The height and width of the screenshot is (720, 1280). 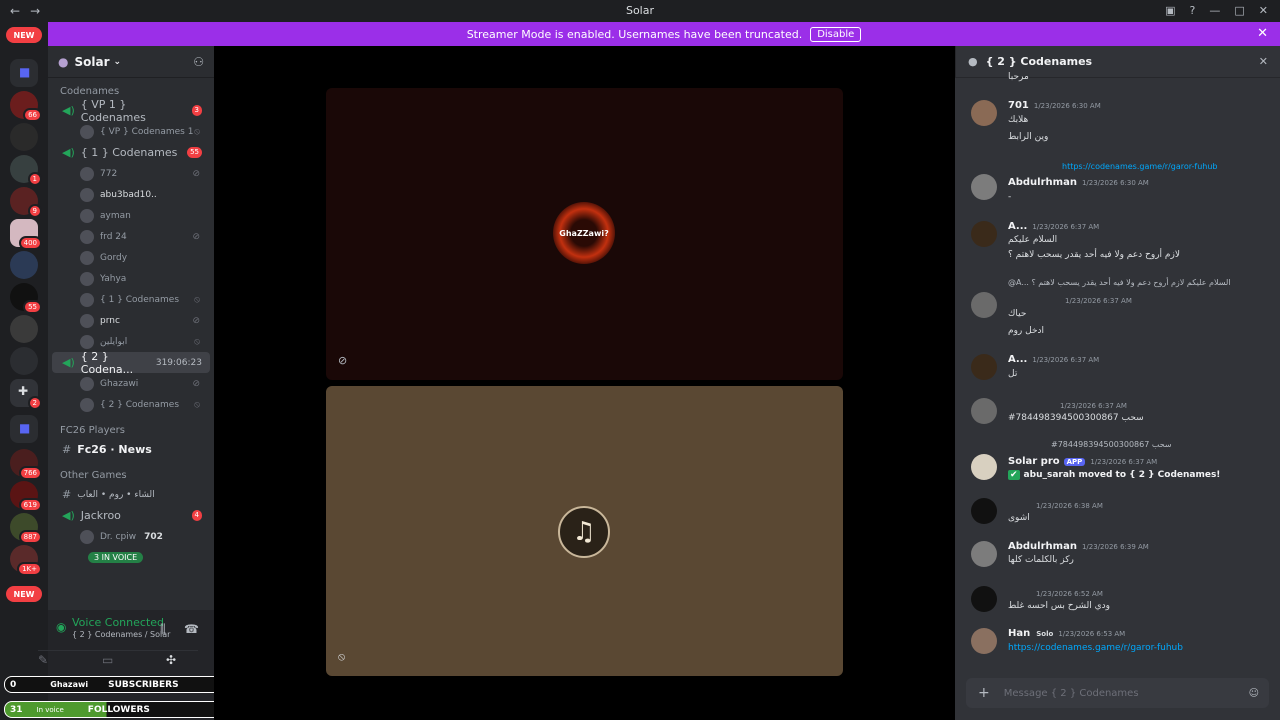 I want to click on close-icon: ✕, so click(x=1263, y=61).